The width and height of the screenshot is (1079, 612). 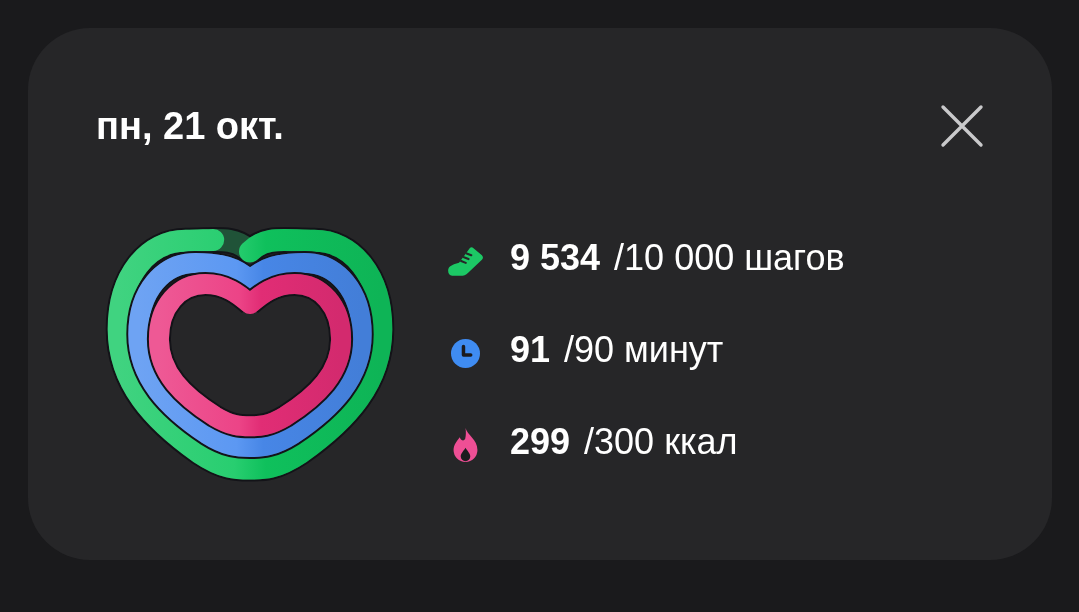 What do you see at coordinates (190, 126) in the screenshot?
I see `date-title: пн, 21 окт.` at bounding box center [190, 126].